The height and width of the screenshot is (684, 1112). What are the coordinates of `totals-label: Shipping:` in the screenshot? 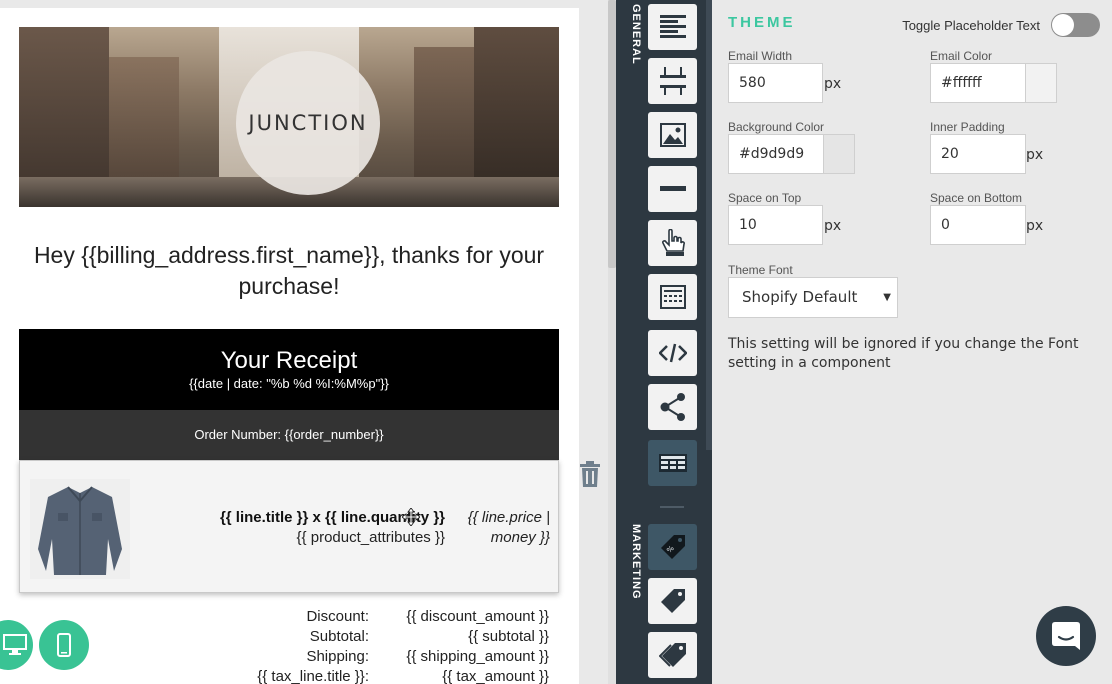 It's located at (337, 656).